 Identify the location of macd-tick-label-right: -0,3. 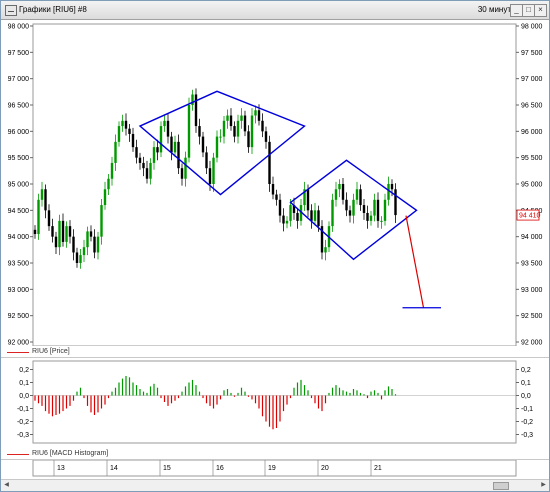
(527, 435).